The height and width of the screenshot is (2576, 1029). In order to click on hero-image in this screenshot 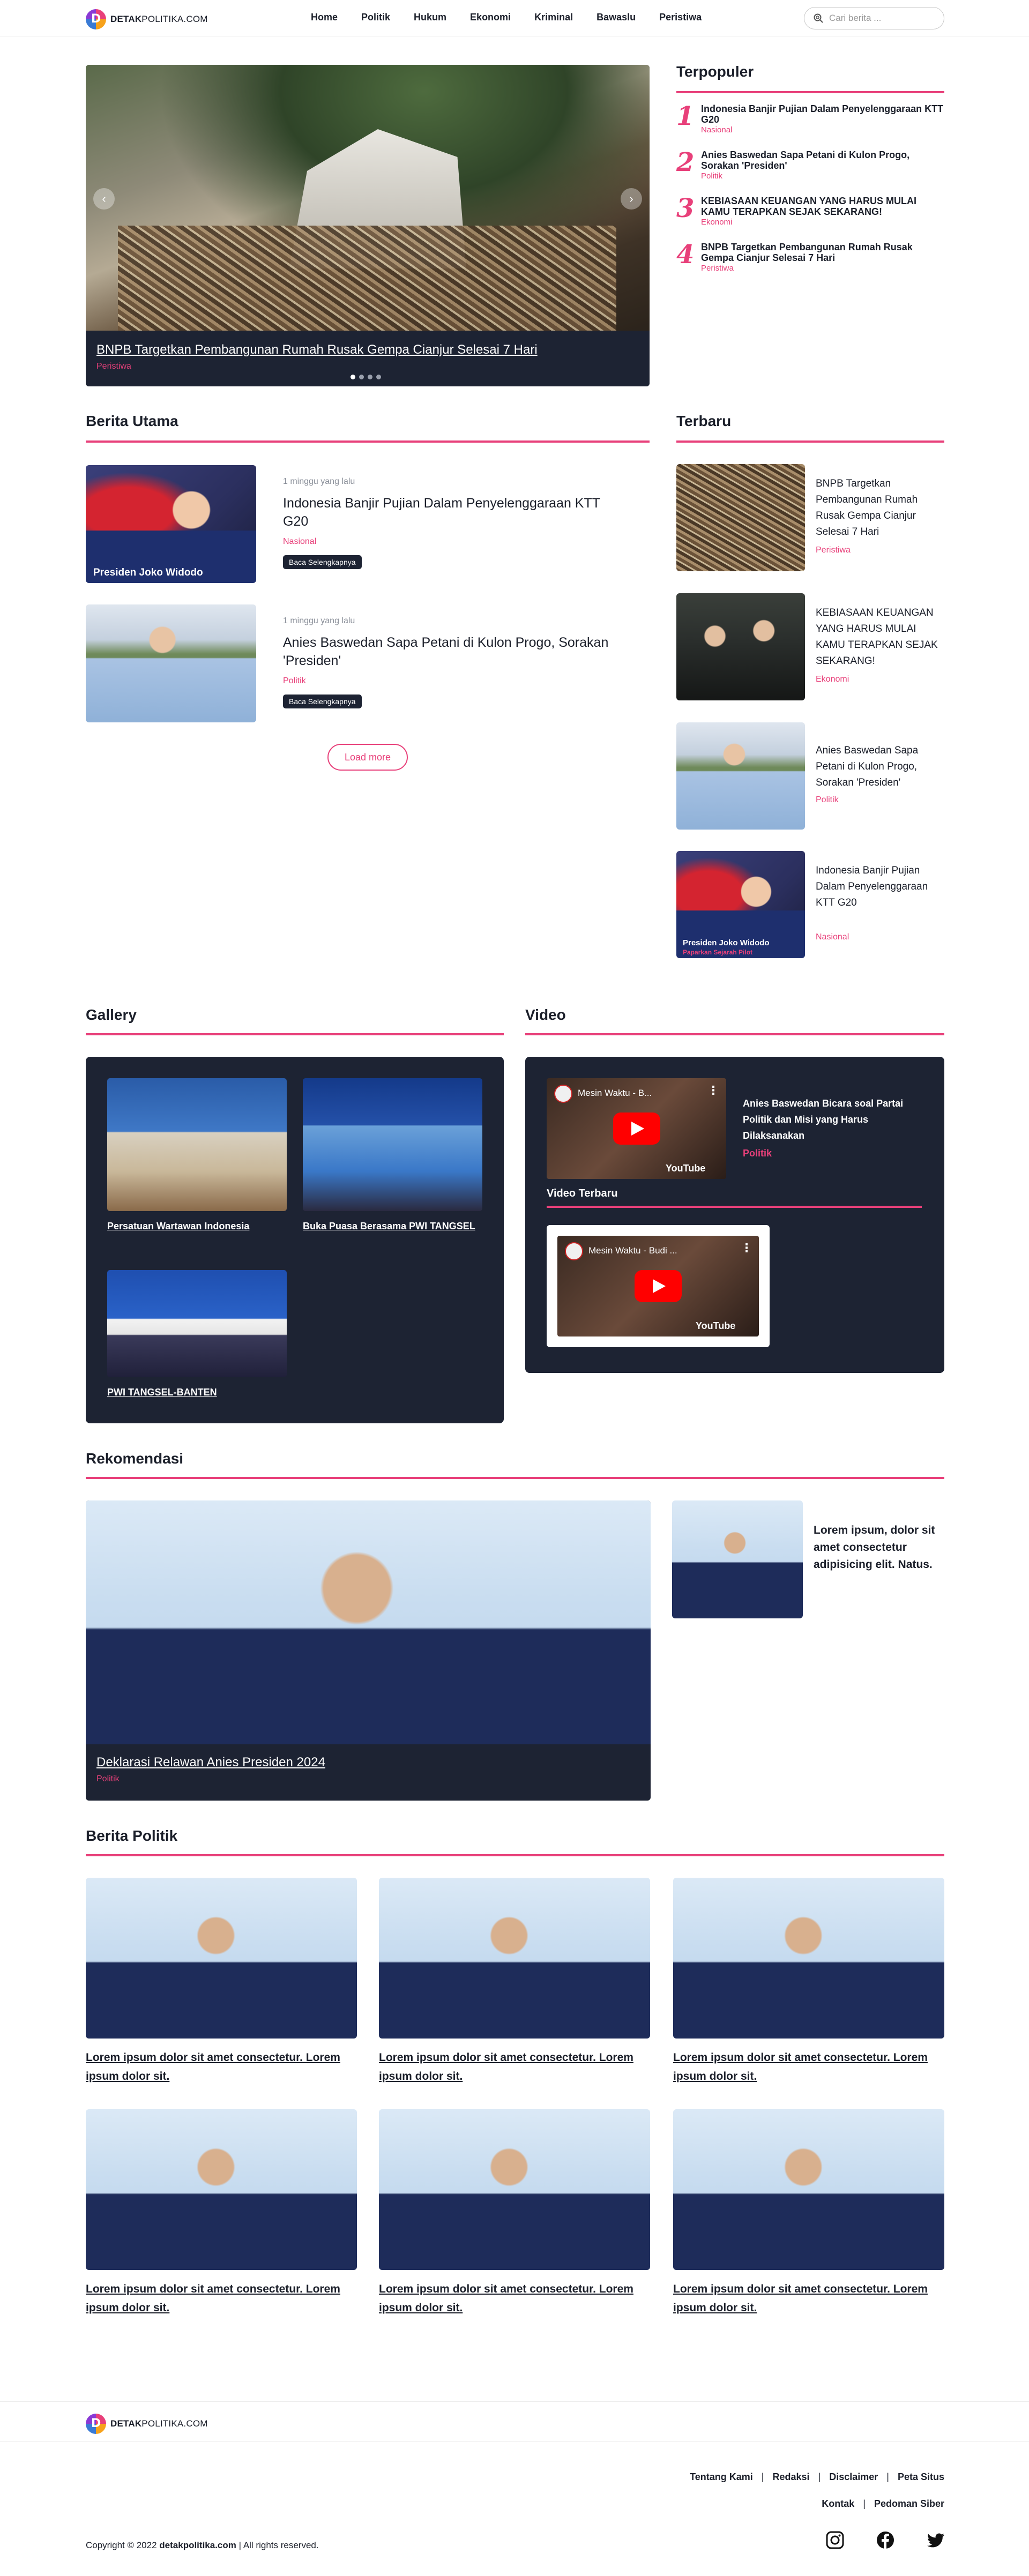, I will do `click(368, 198)`.